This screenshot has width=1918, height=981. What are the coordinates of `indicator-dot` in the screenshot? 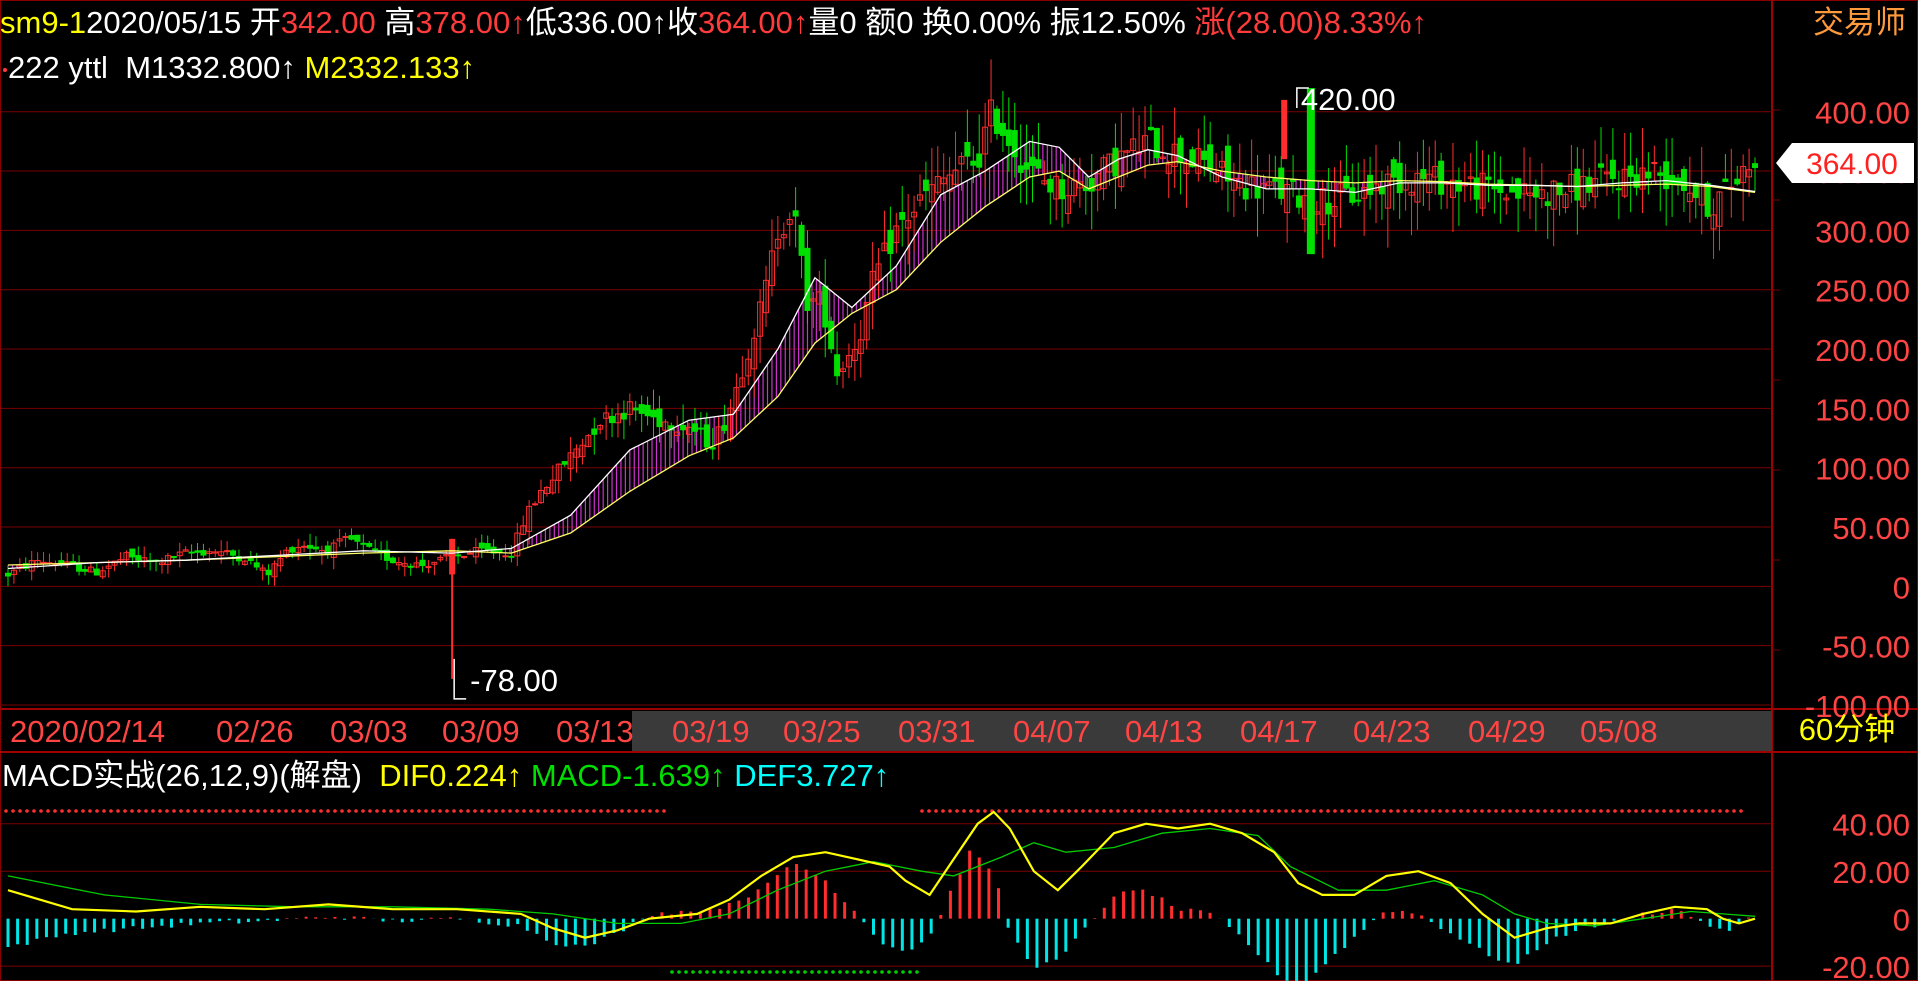 It's located at (5, 70).